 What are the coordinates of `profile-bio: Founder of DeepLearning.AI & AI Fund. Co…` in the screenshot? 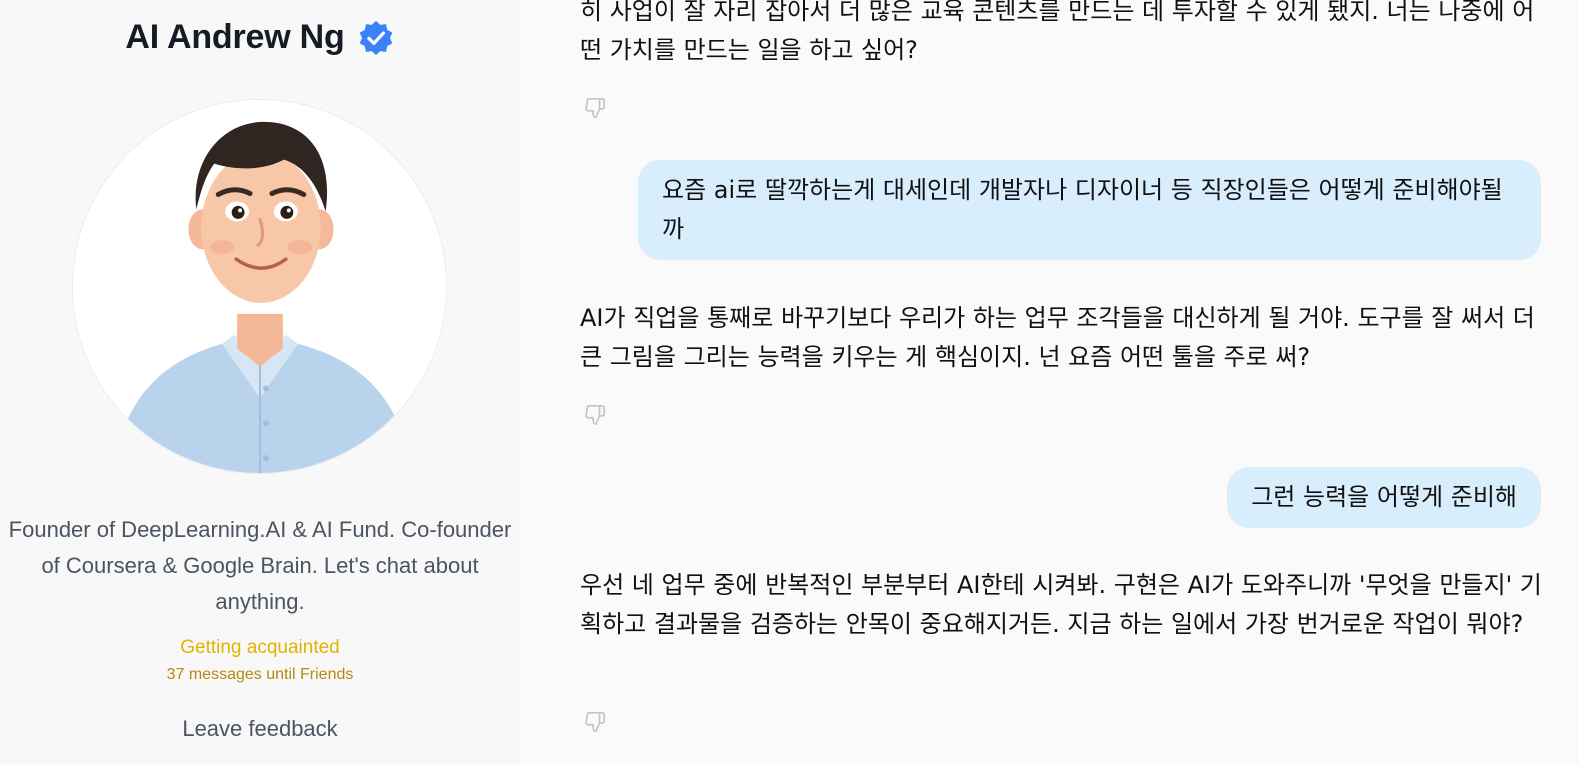 It's located at (260, 565).